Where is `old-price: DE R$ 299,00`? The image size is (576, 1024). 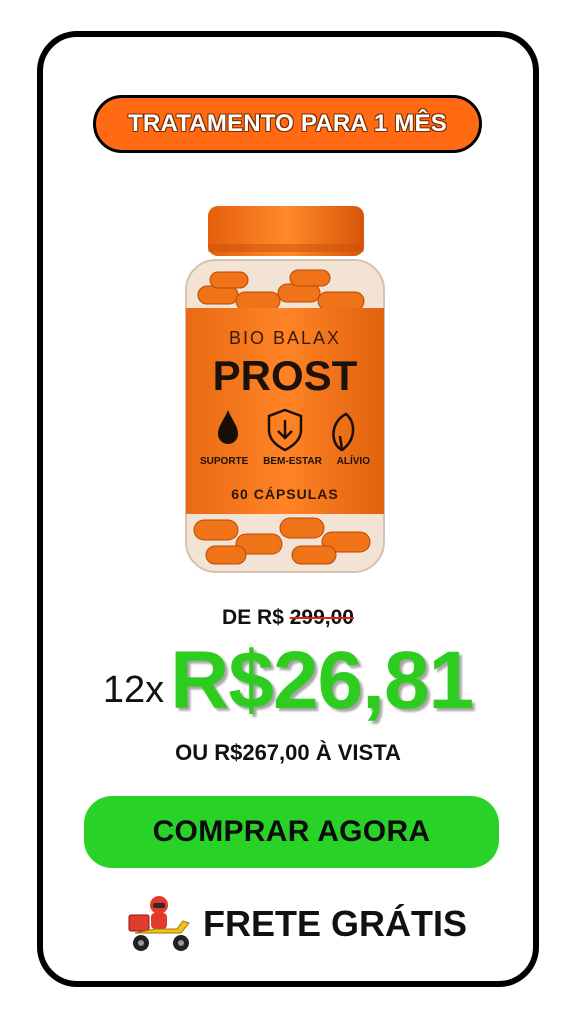
old-price: DE R$ 299,00 is located at coordinates (288, 618).